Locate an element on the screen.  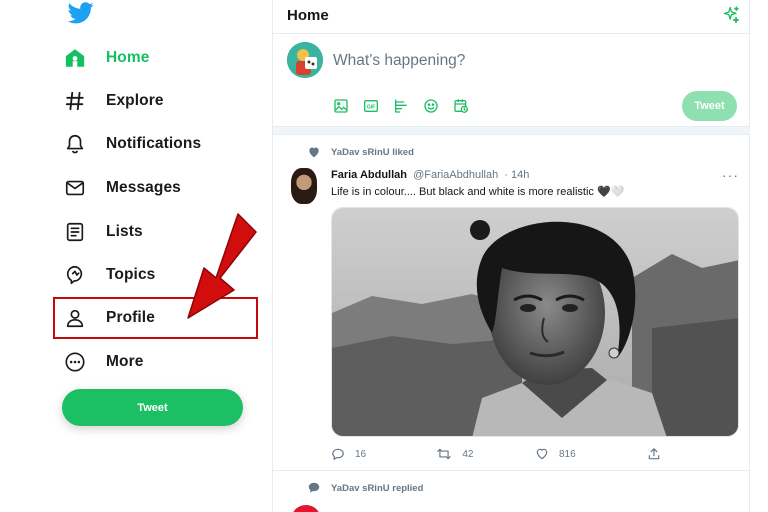
like-count: 816 is located at coordinates (567, 454).